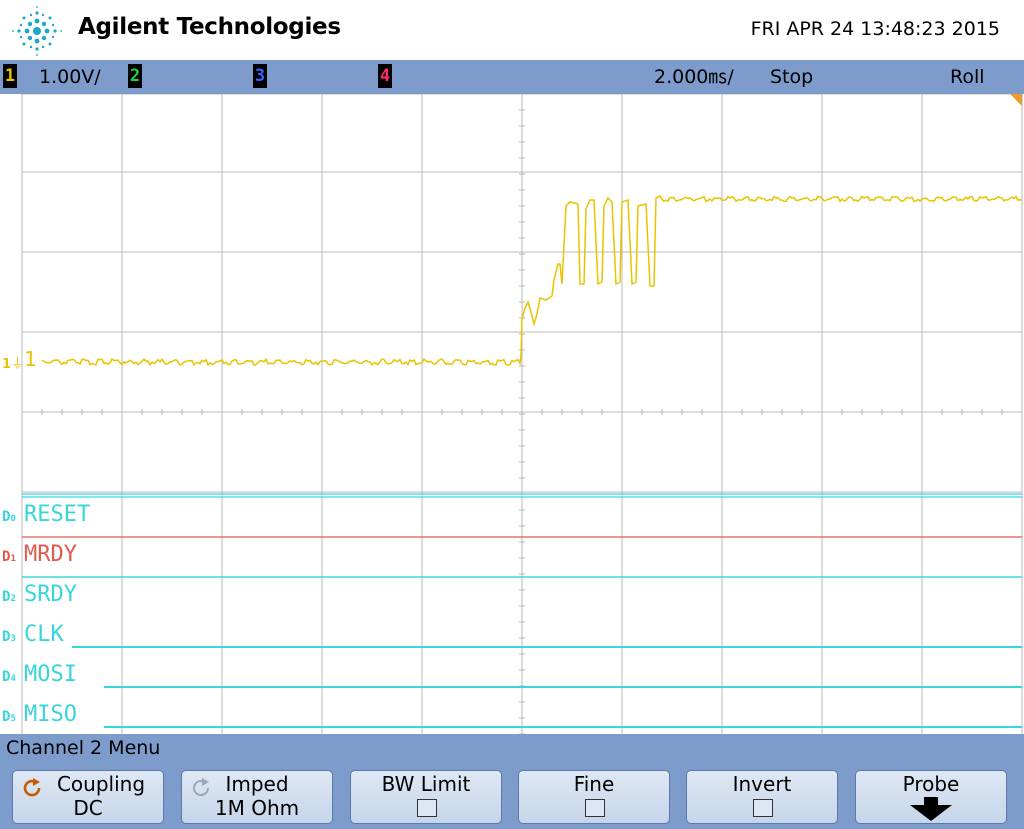 The height and width of the screenshot is (829, 1024). I want to click on digital-label-clk: D3 CLK, so click(33, 634).